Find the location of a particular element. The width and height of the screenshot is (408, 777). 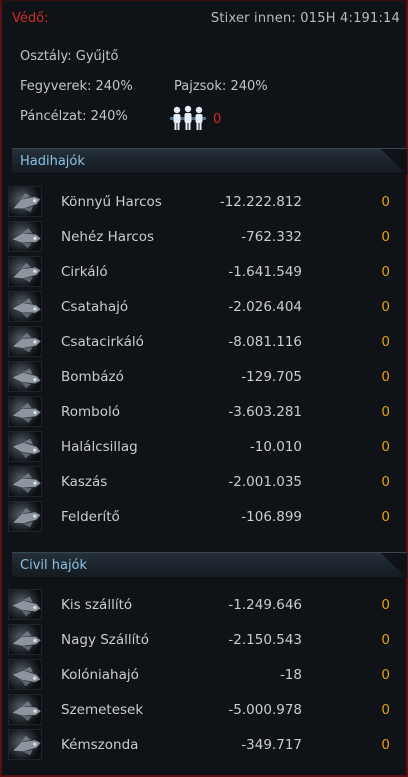

ship-row: Nagy Szállító -2.150.543 0 is located at coordinates (207, 639).